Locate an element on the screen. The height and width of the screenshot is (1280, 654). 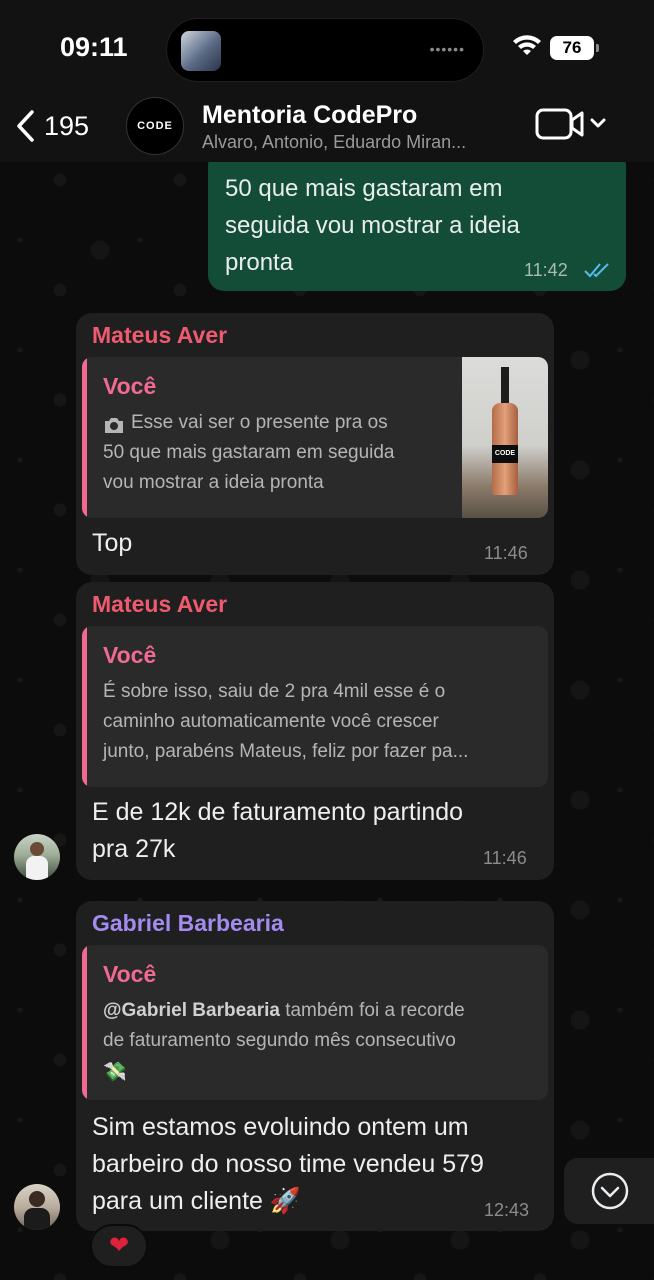
group-avatar-logo: CODE is located at coordinates (155, 126).